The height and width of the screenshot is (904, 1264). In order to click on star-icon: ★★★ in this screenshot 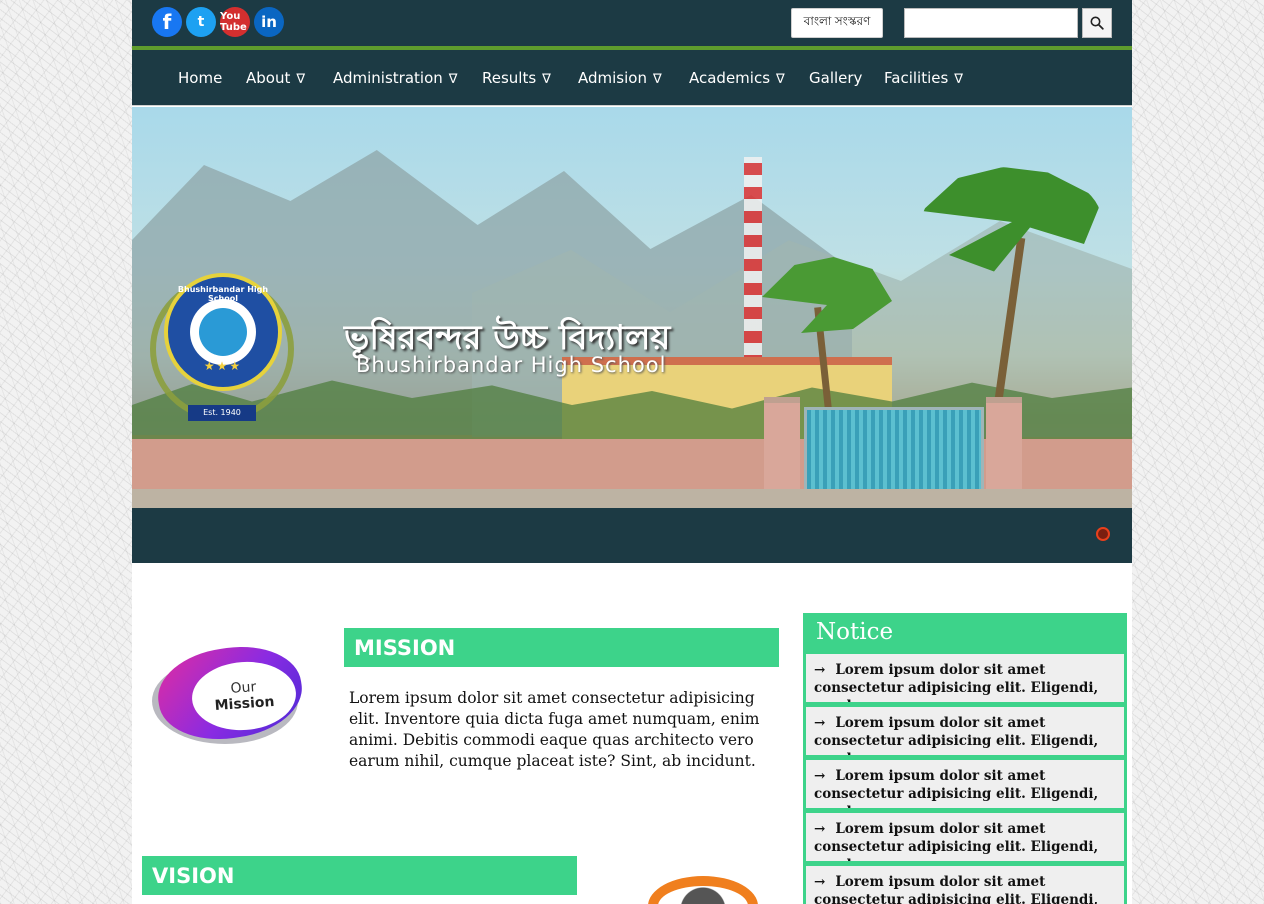, I will do `click(223, 366)`.